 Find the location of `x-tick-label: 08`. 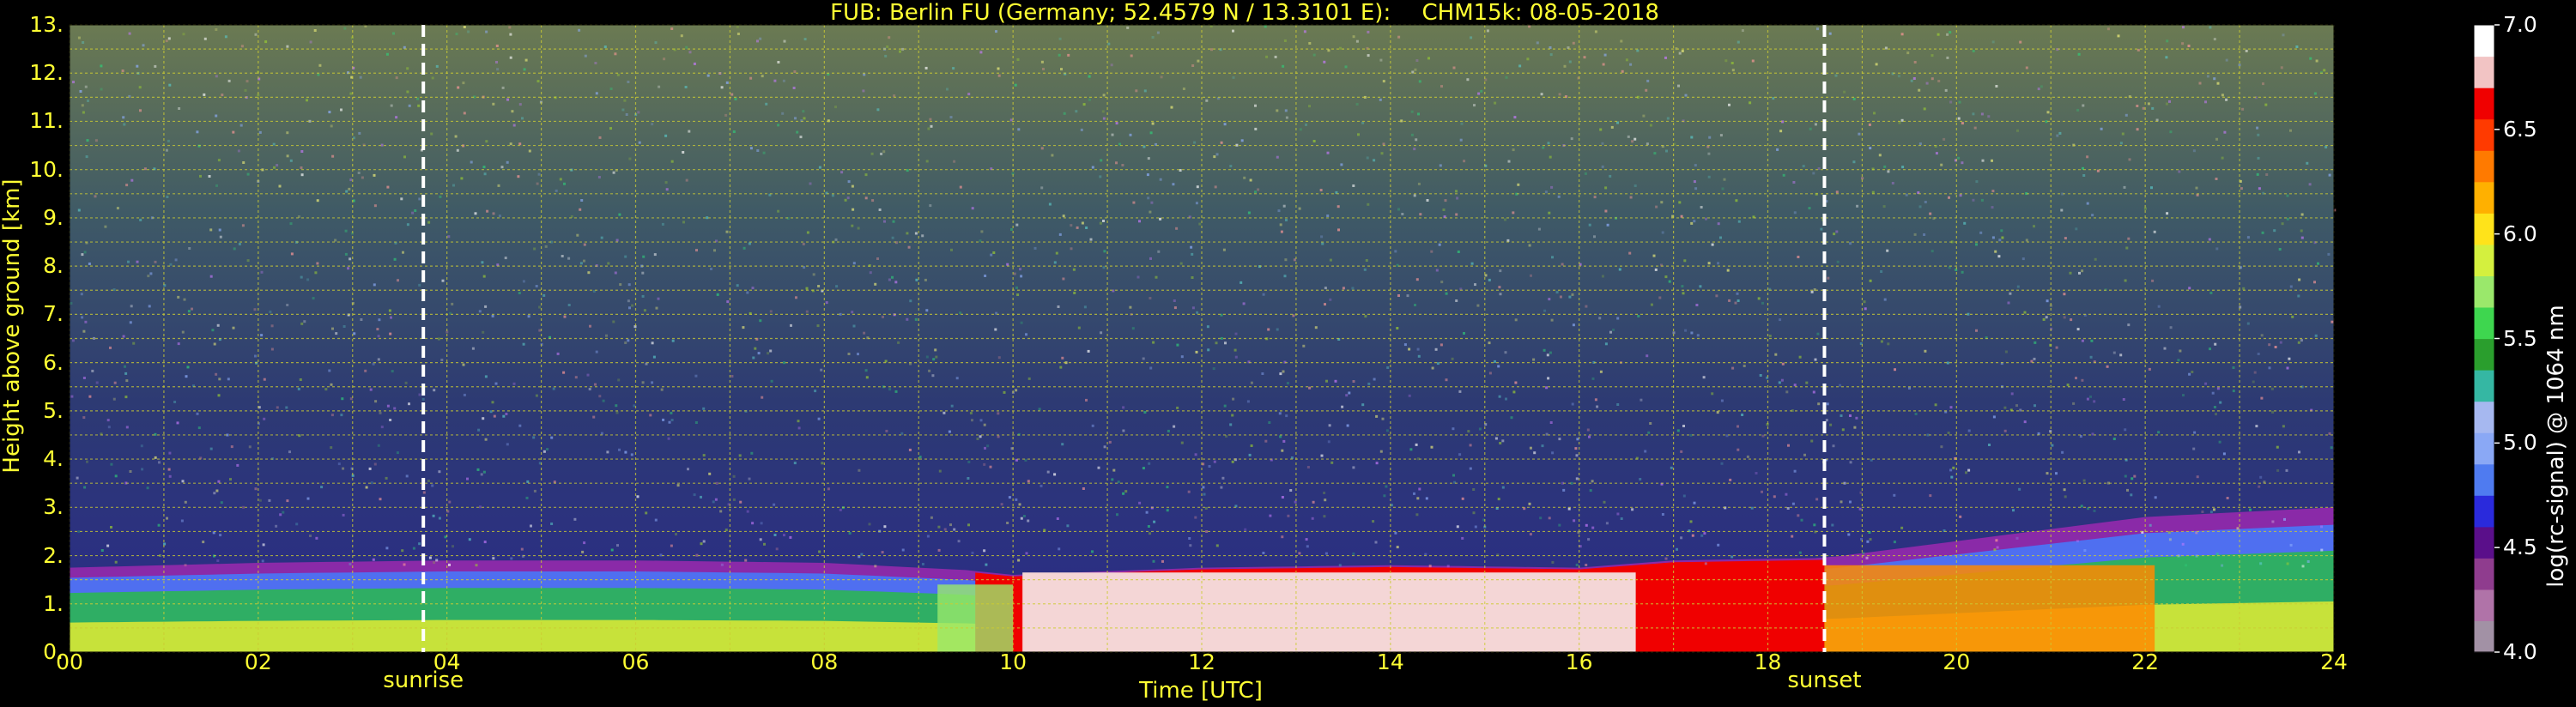

x-tick-label: 08 is located at coordinates (824, 662).